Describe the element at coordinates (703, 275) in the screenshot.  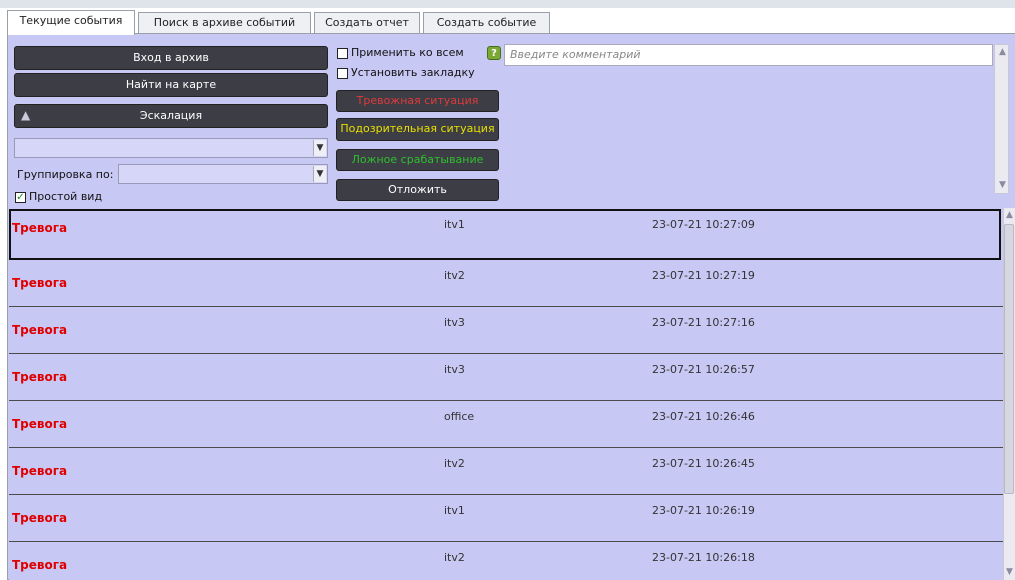
I see `event-datetime: 23-07-21 10:27:19` at that location.